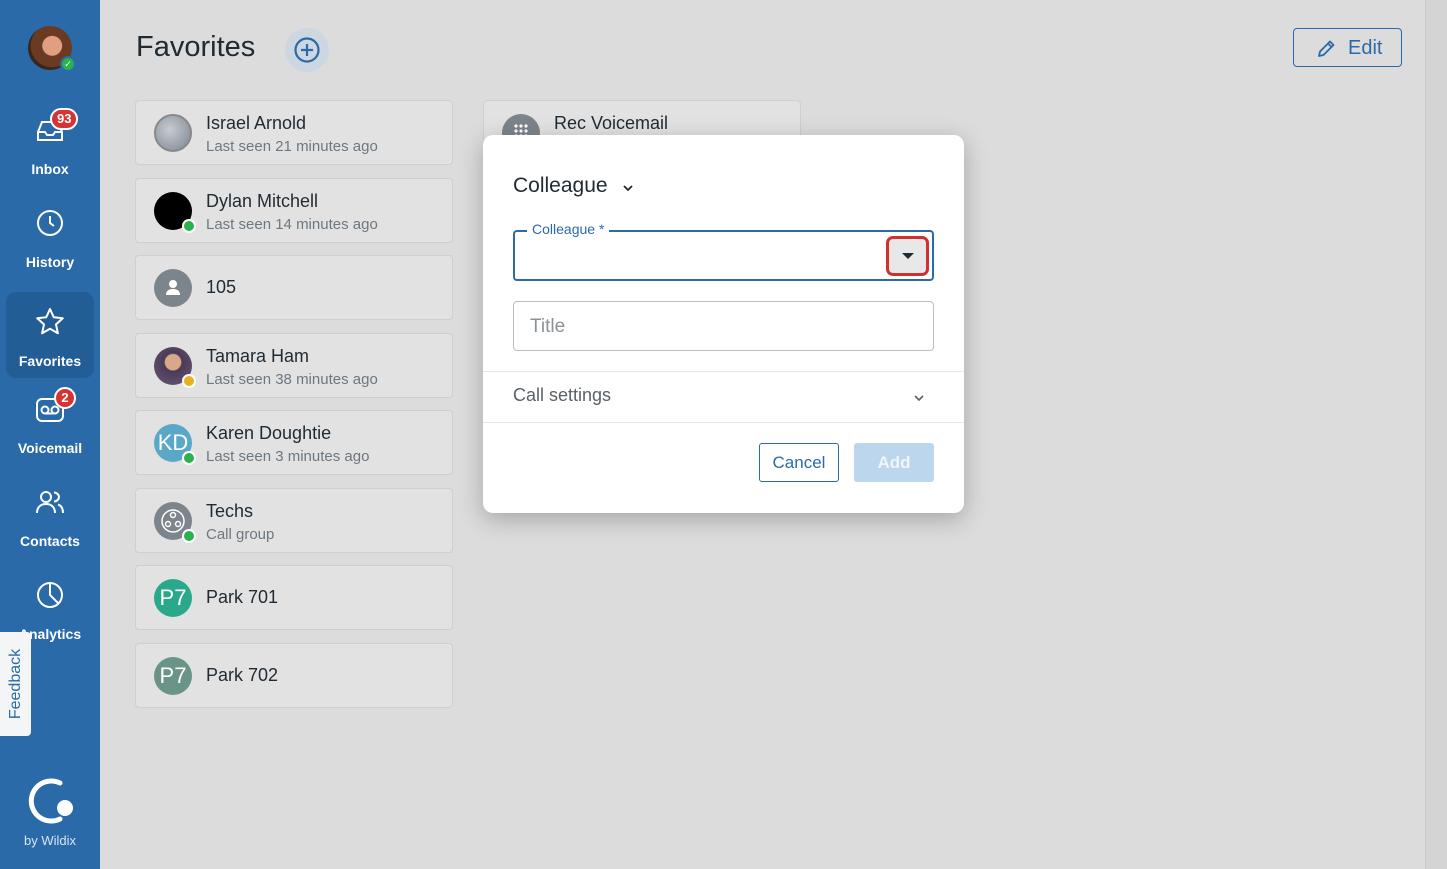  Describe the element at coordinates (189, 381) in the screenshot. I see `away-status-icon` at that location.